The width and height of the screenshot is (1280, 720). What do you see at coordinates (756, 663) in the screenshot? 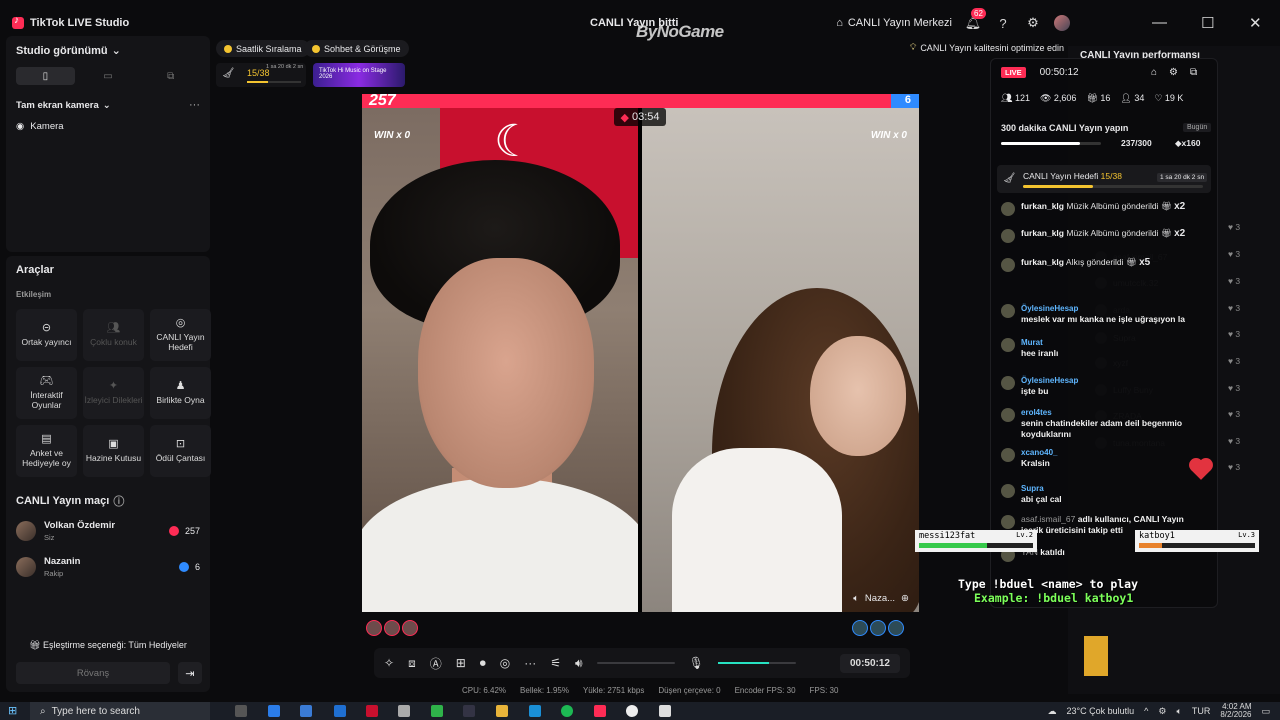
I see `mic-slider` at bounding box center [756, 663].